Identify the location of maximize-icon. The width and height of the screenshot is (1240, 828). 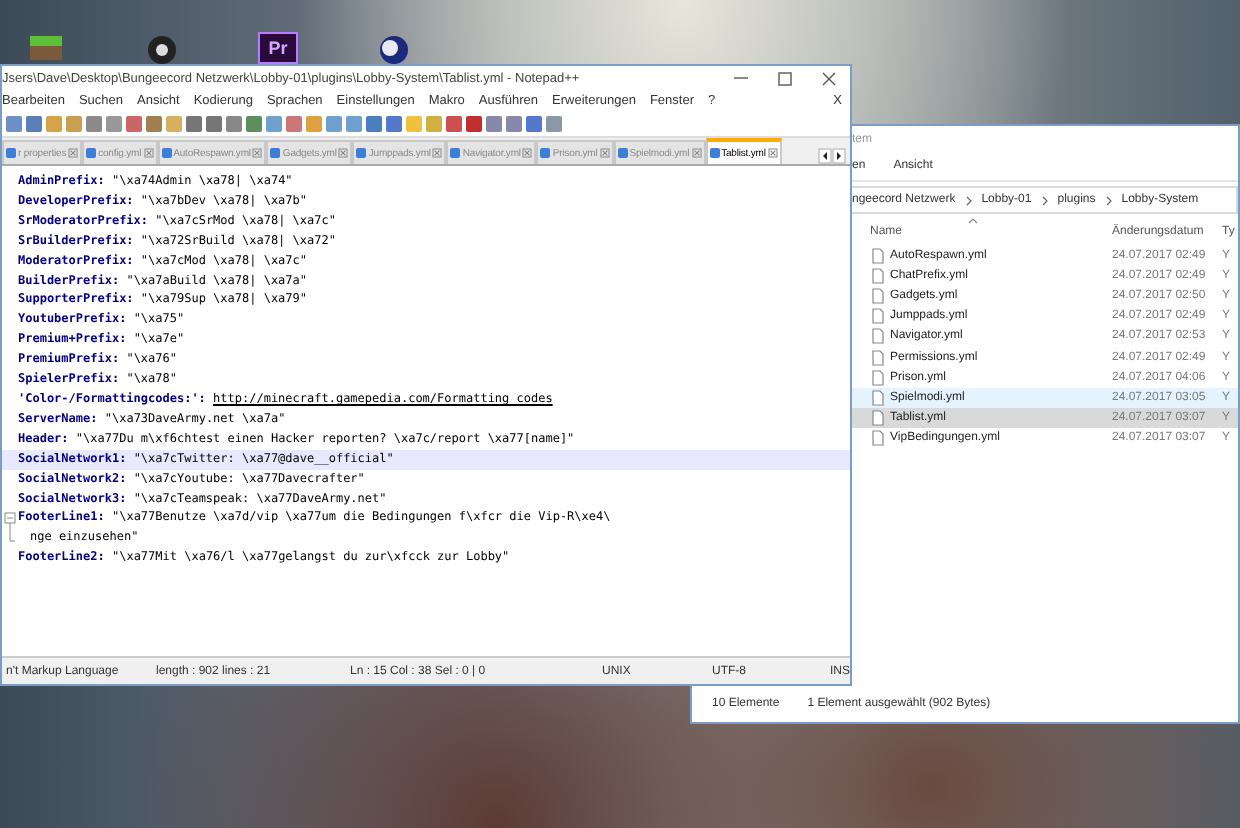
(784, 78).